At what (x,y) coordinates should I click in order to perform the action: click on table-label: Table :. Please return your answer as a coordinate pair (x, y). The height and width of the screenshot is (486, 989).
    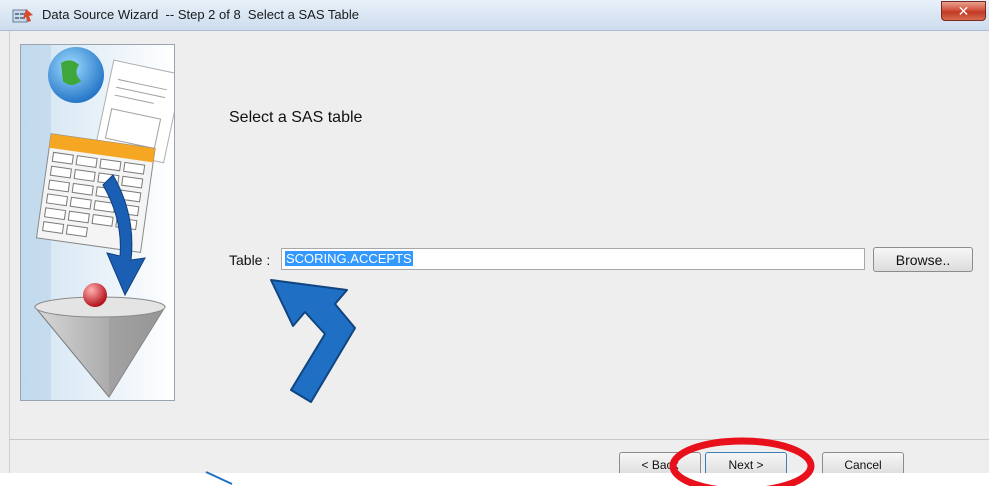
    Looking at the image, I should click on (250, 260).